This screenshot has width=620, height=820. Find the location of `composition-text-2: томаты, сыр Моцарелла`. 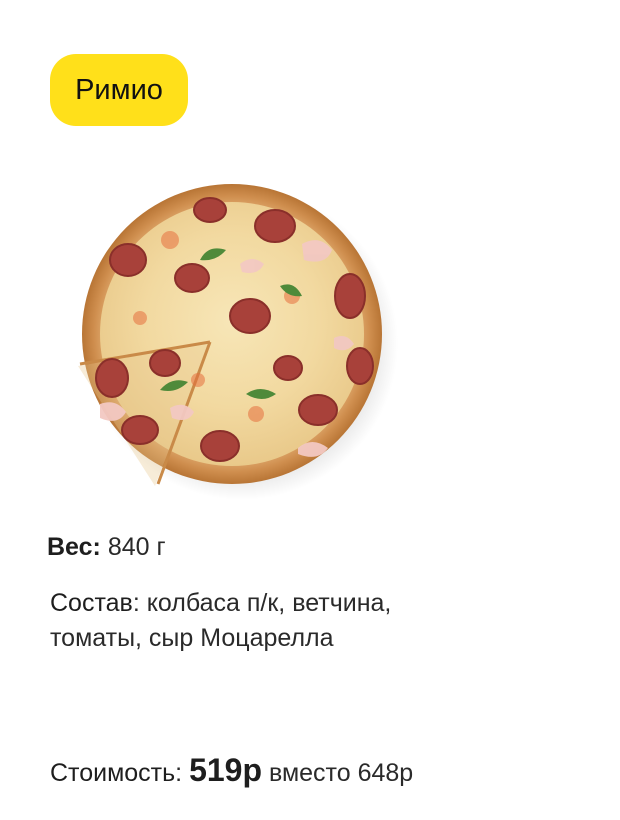

composition-text-2: томаты, сыр Моцарелла is located at coordinates (192, 638).